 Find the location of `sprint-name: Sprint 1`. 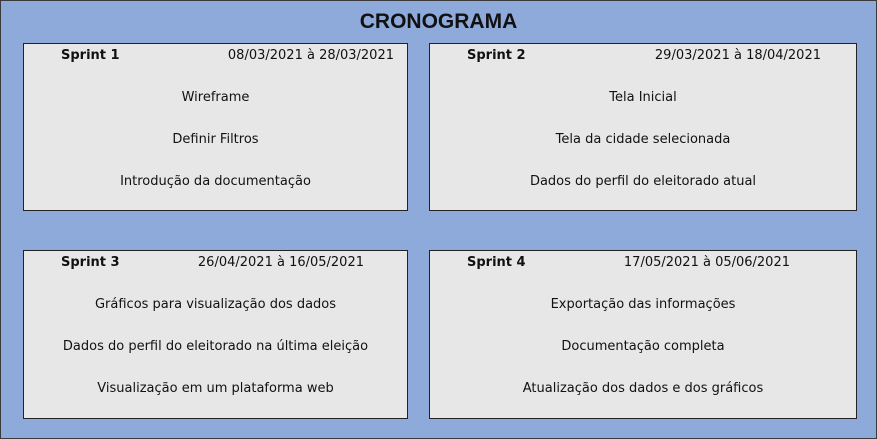

sprint-name: Sprint 1 is located at coordinates (90, 55).